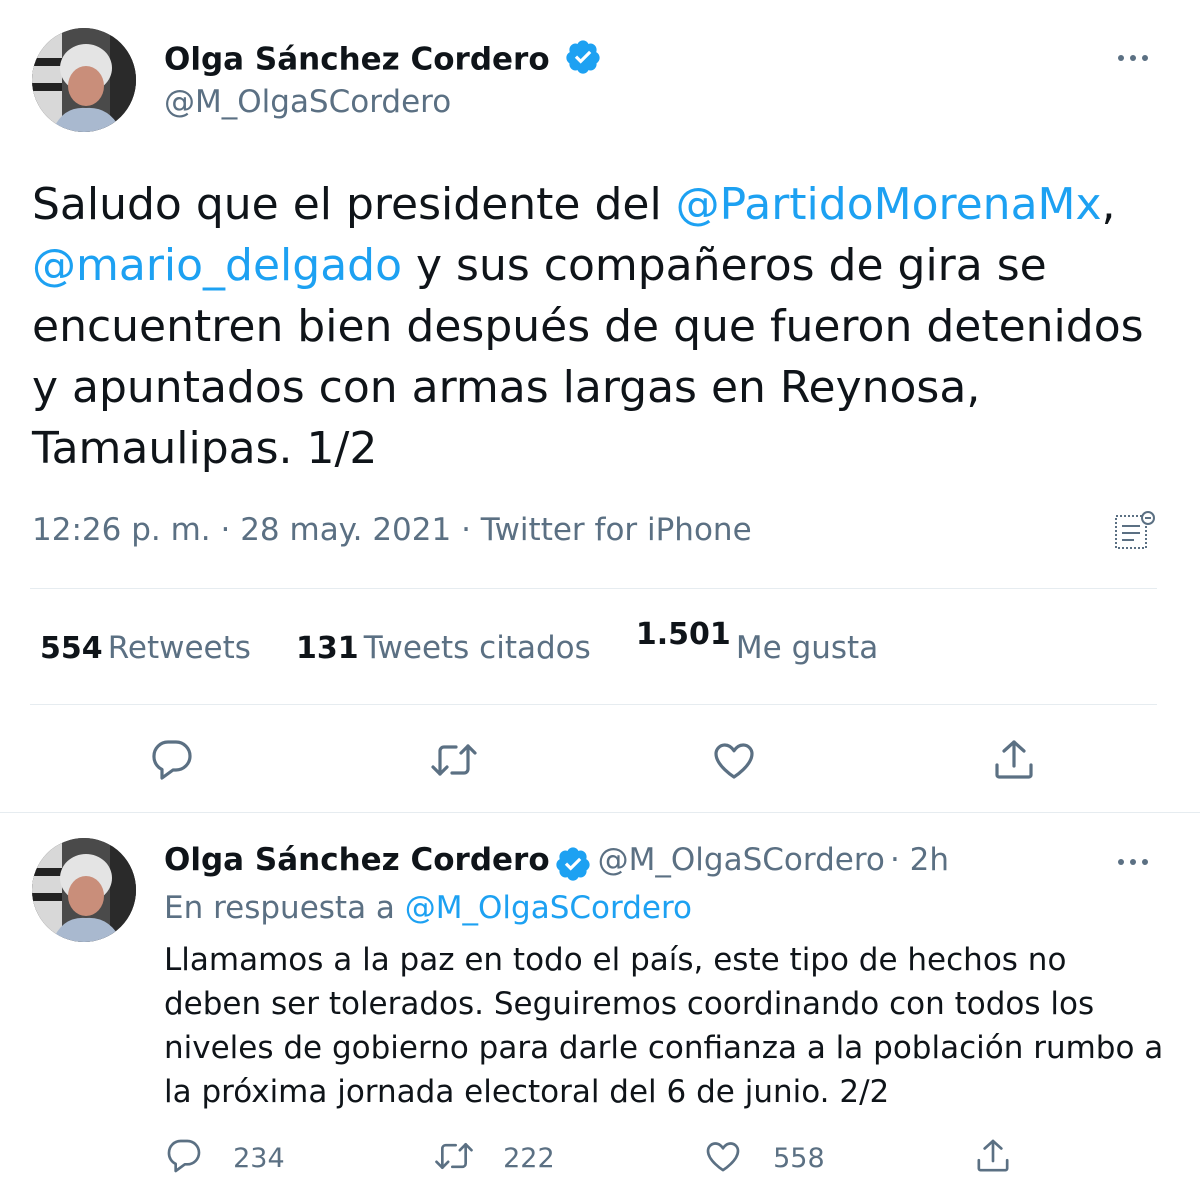 The height and width of the screenshot is (1180, 1200). I want to click on author-avatar, so click(84, 80).